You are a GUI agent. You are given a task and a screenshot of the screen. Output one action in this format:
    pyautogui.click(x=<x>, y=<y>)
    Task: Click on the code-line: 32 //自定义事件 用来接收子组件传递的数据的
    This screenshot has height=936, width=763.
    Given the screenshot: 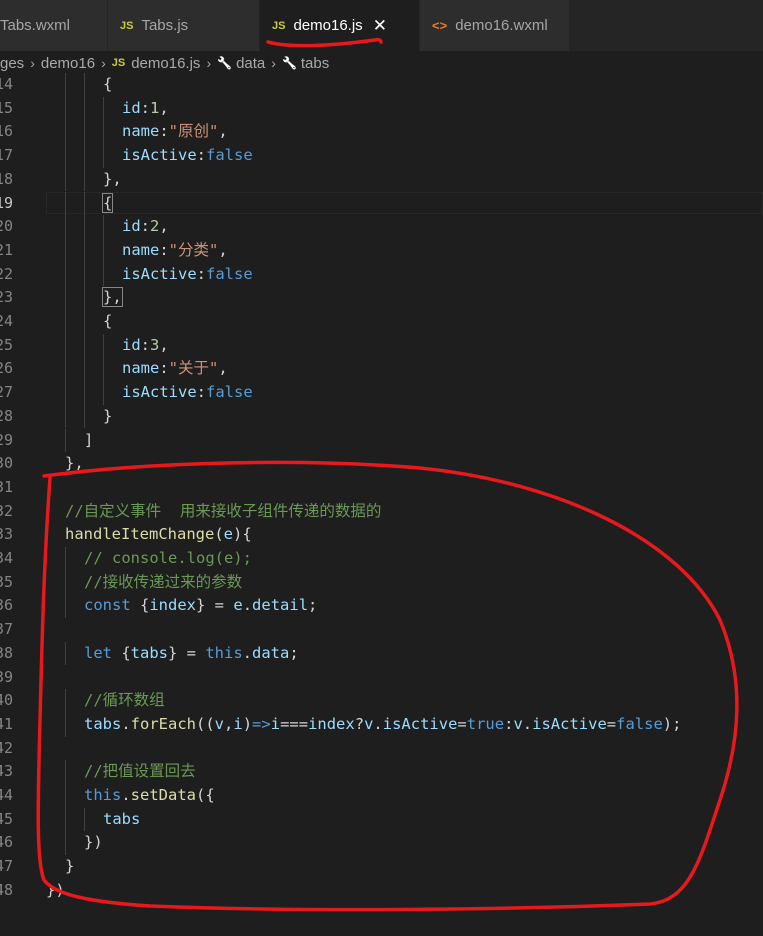 What is the action you would take?
    pyautogui.click(x=381, y=512)
    